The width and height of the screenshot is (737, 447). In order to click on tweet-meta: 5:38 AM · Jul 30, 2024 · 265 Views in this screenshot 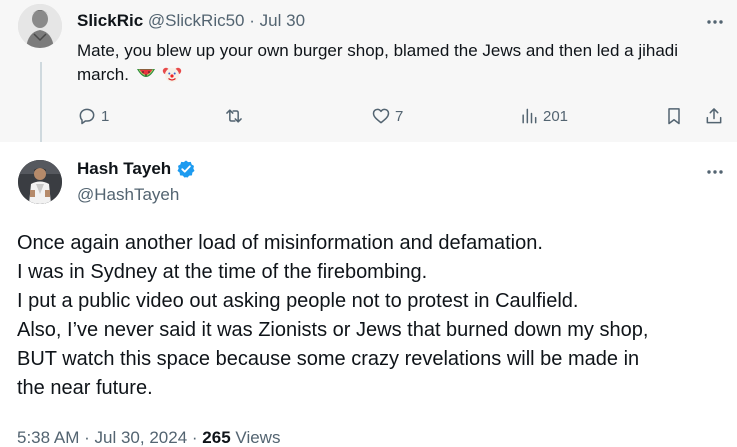, I will do `click(148, 437)`.